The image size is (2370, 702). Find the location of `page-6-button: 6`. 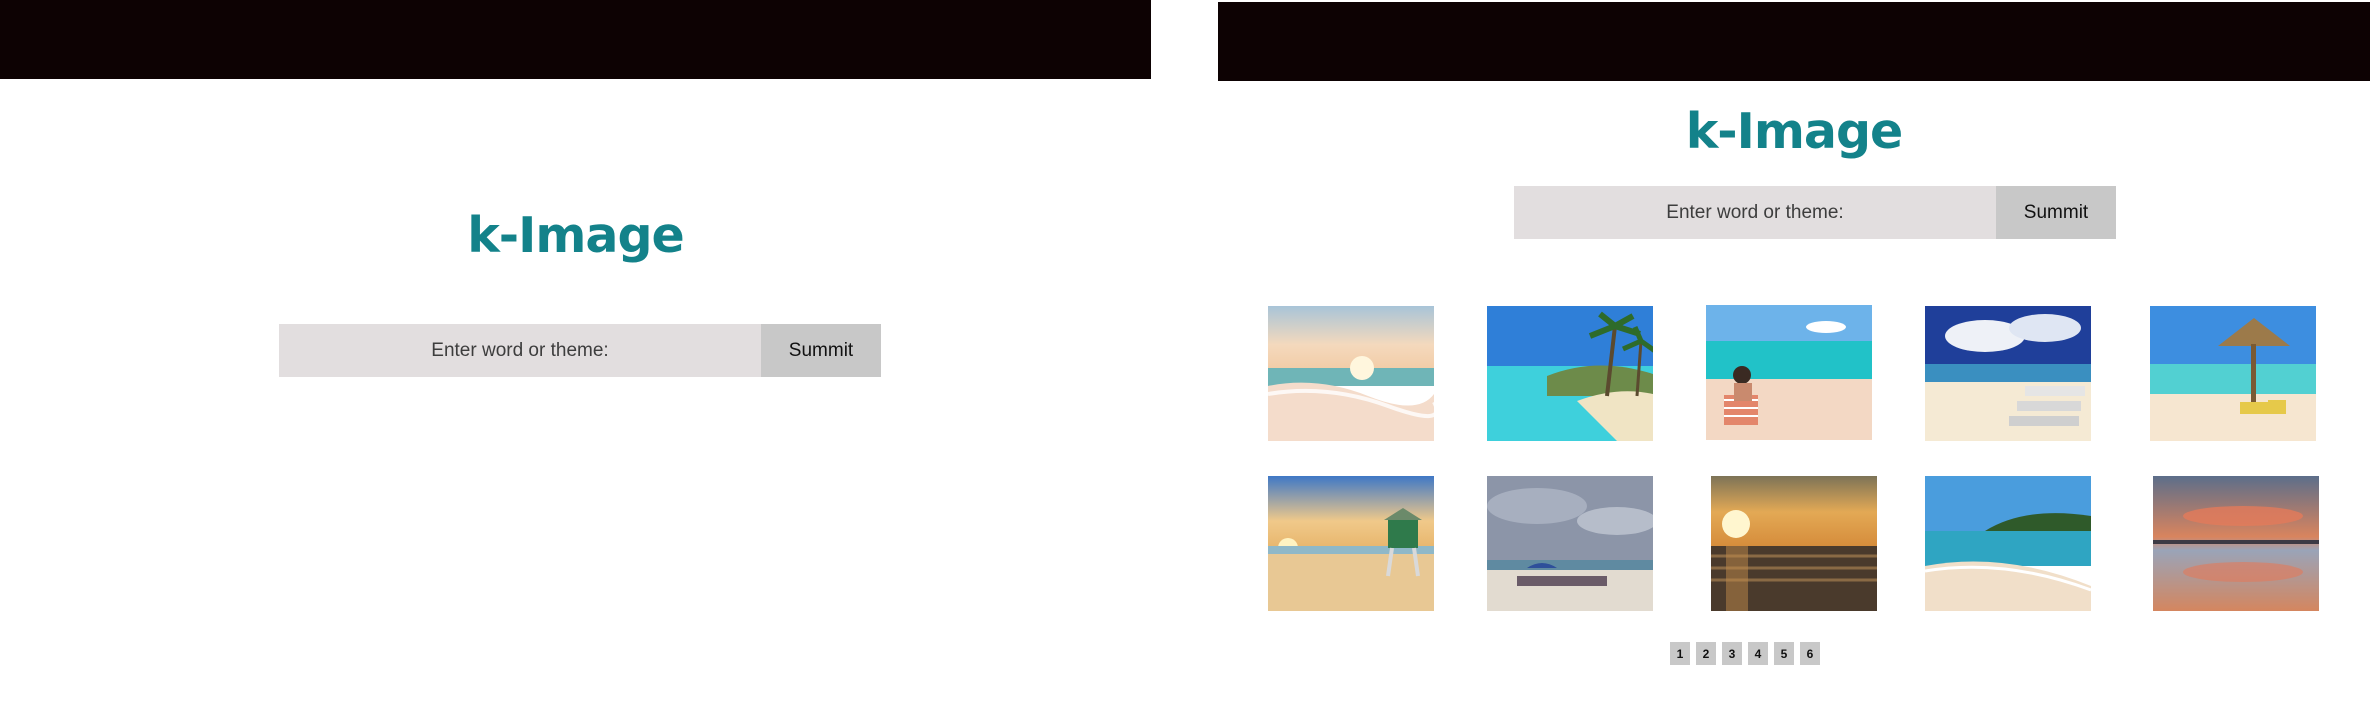

page-6-button: 6 is located at coordinates (1810, 653).